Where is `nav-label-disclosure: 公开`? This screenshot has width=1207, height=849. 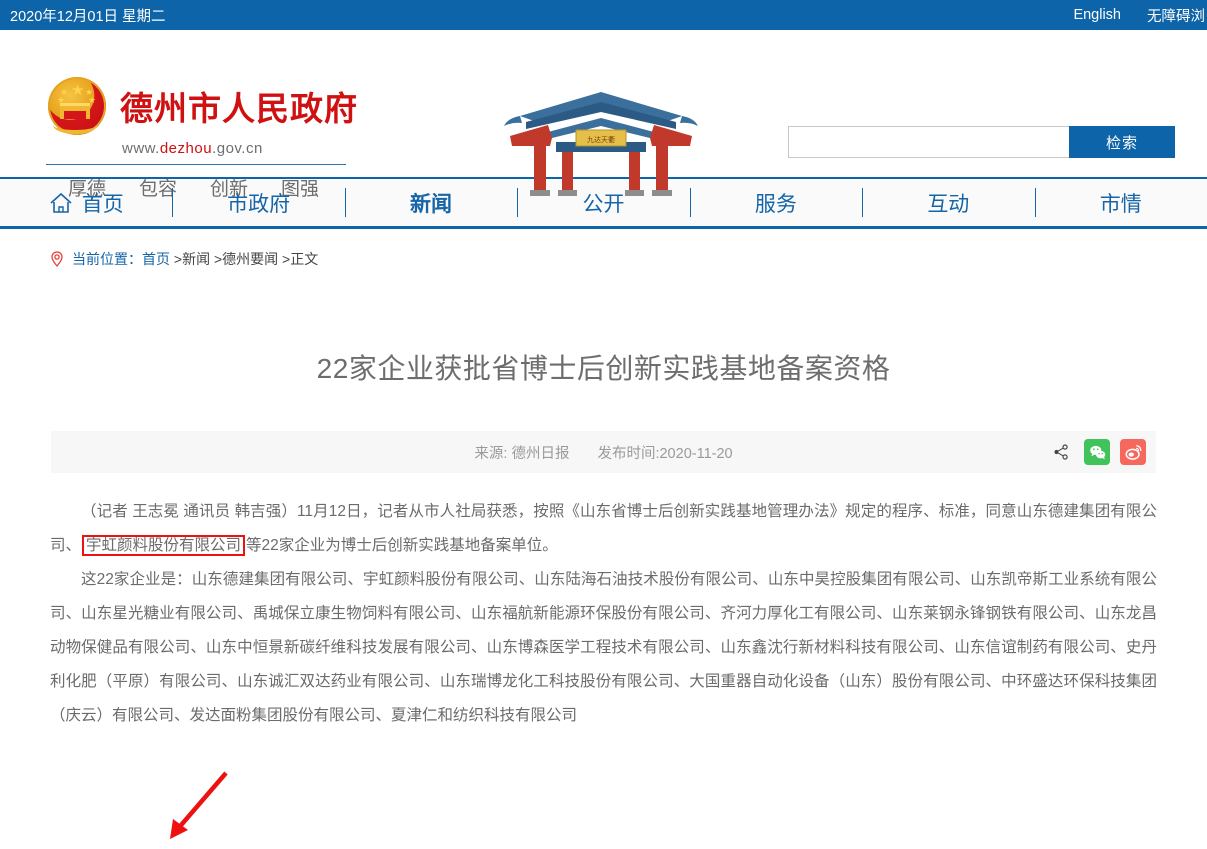 nav-label-disclosure: 公开 is located at coordinates (603, 204).